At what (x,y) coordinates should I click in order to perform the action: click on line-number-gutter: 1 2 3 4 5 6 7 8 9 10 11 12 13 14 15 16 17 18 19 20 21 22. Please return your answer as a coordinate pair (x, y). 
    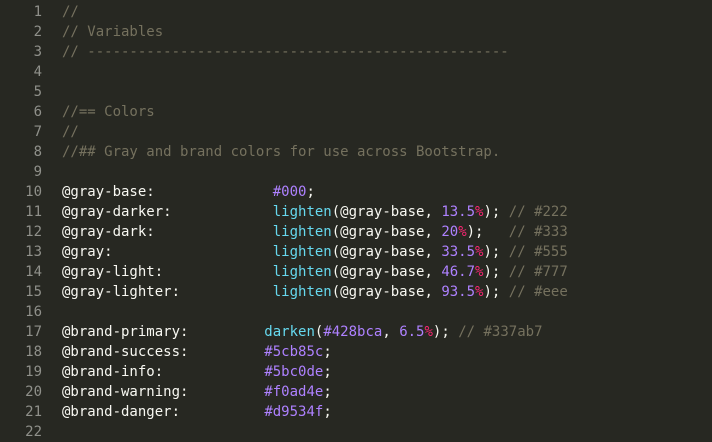
    Looking at the image, I should click on (22, 220).